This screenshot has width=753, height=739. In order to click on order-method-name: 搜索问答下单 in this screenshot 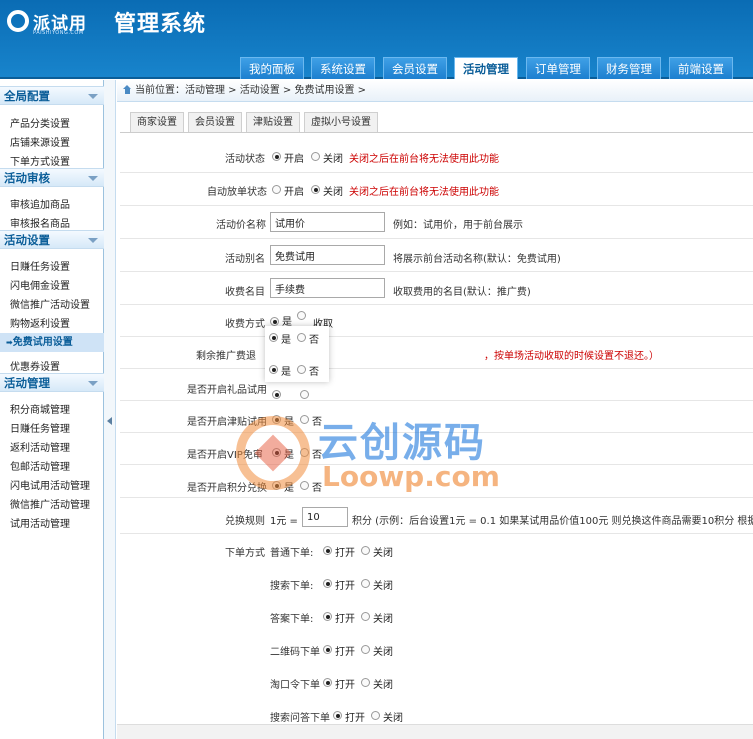, I will do `click(300, 718)`.